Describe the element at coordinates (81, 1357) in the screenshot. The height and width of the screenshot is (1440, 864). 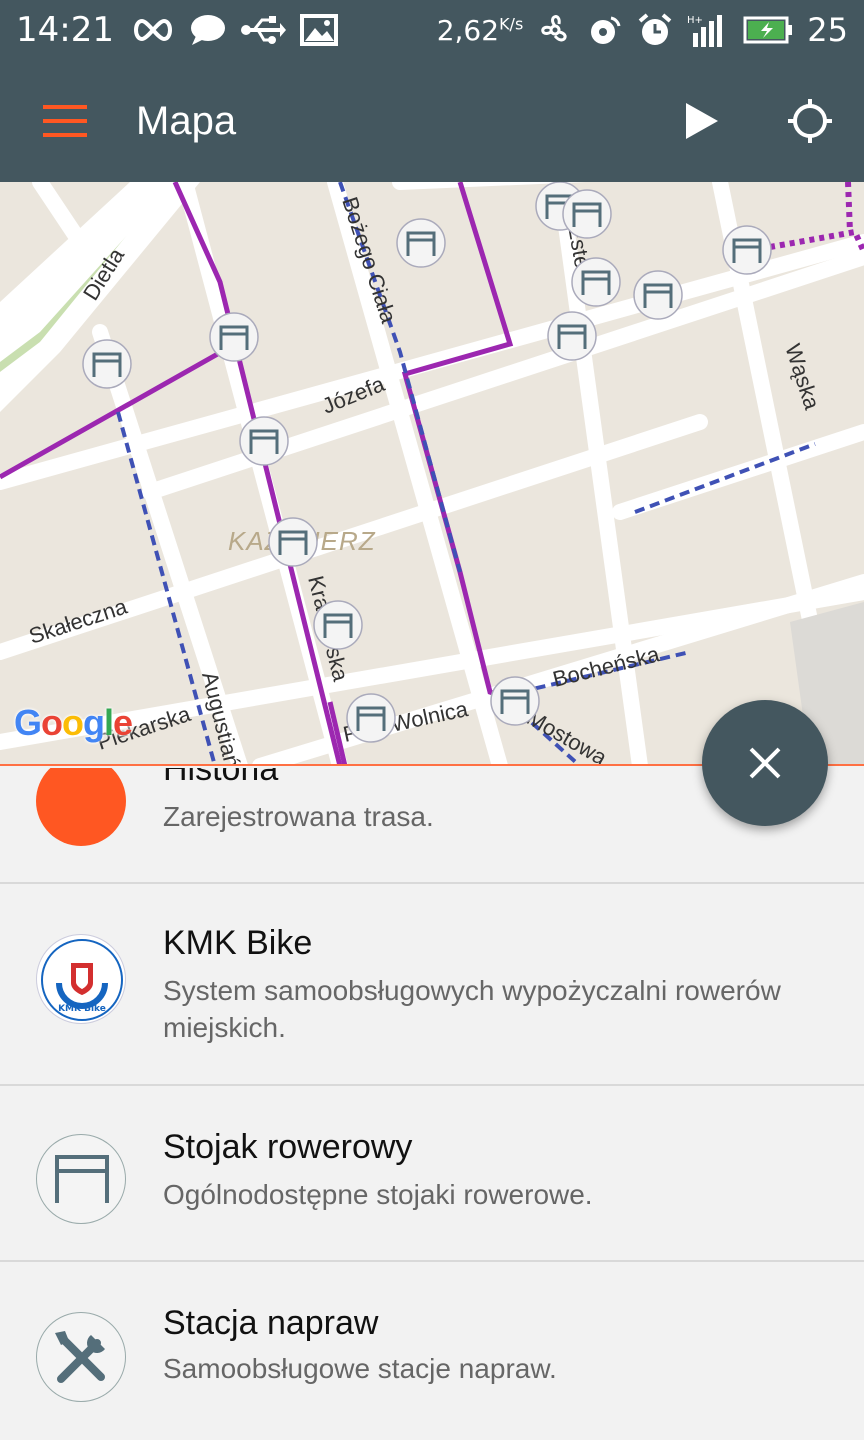
I see `repair-tools-icon` at that location.